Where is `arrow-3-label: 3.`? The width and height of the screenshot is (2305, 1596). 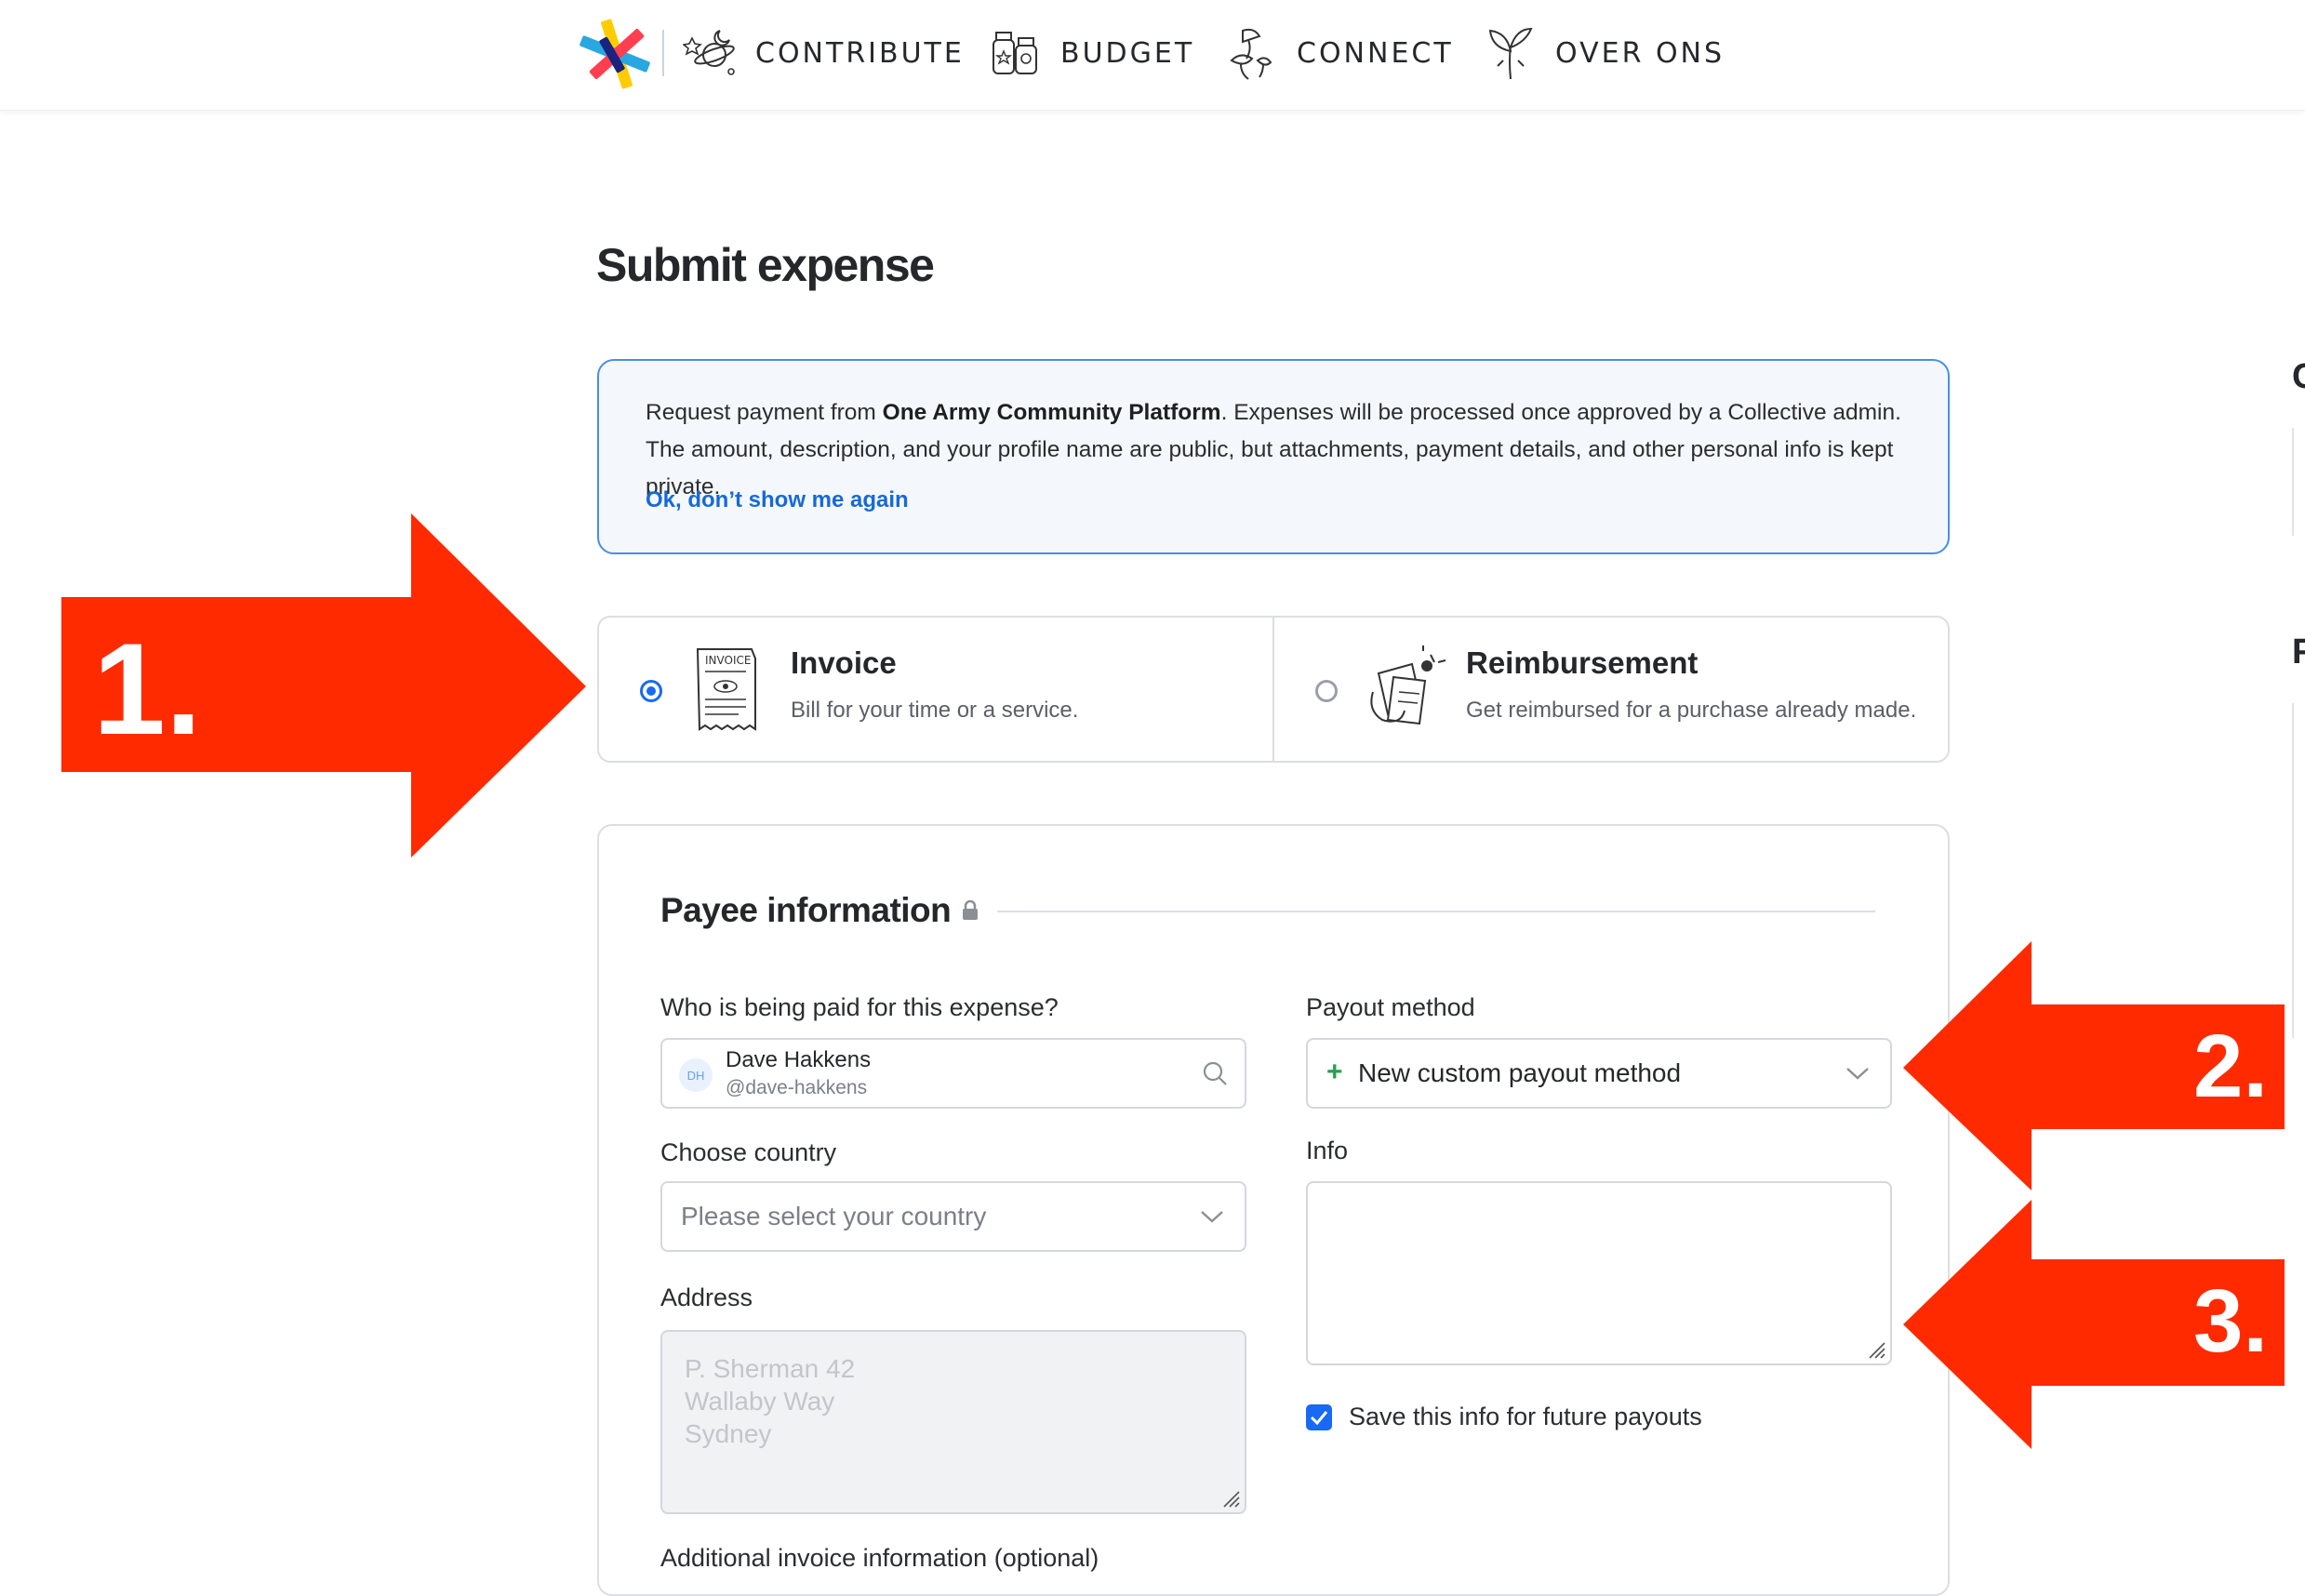
arrow-3-label: 3. is located at coordinates (2231, 1321).